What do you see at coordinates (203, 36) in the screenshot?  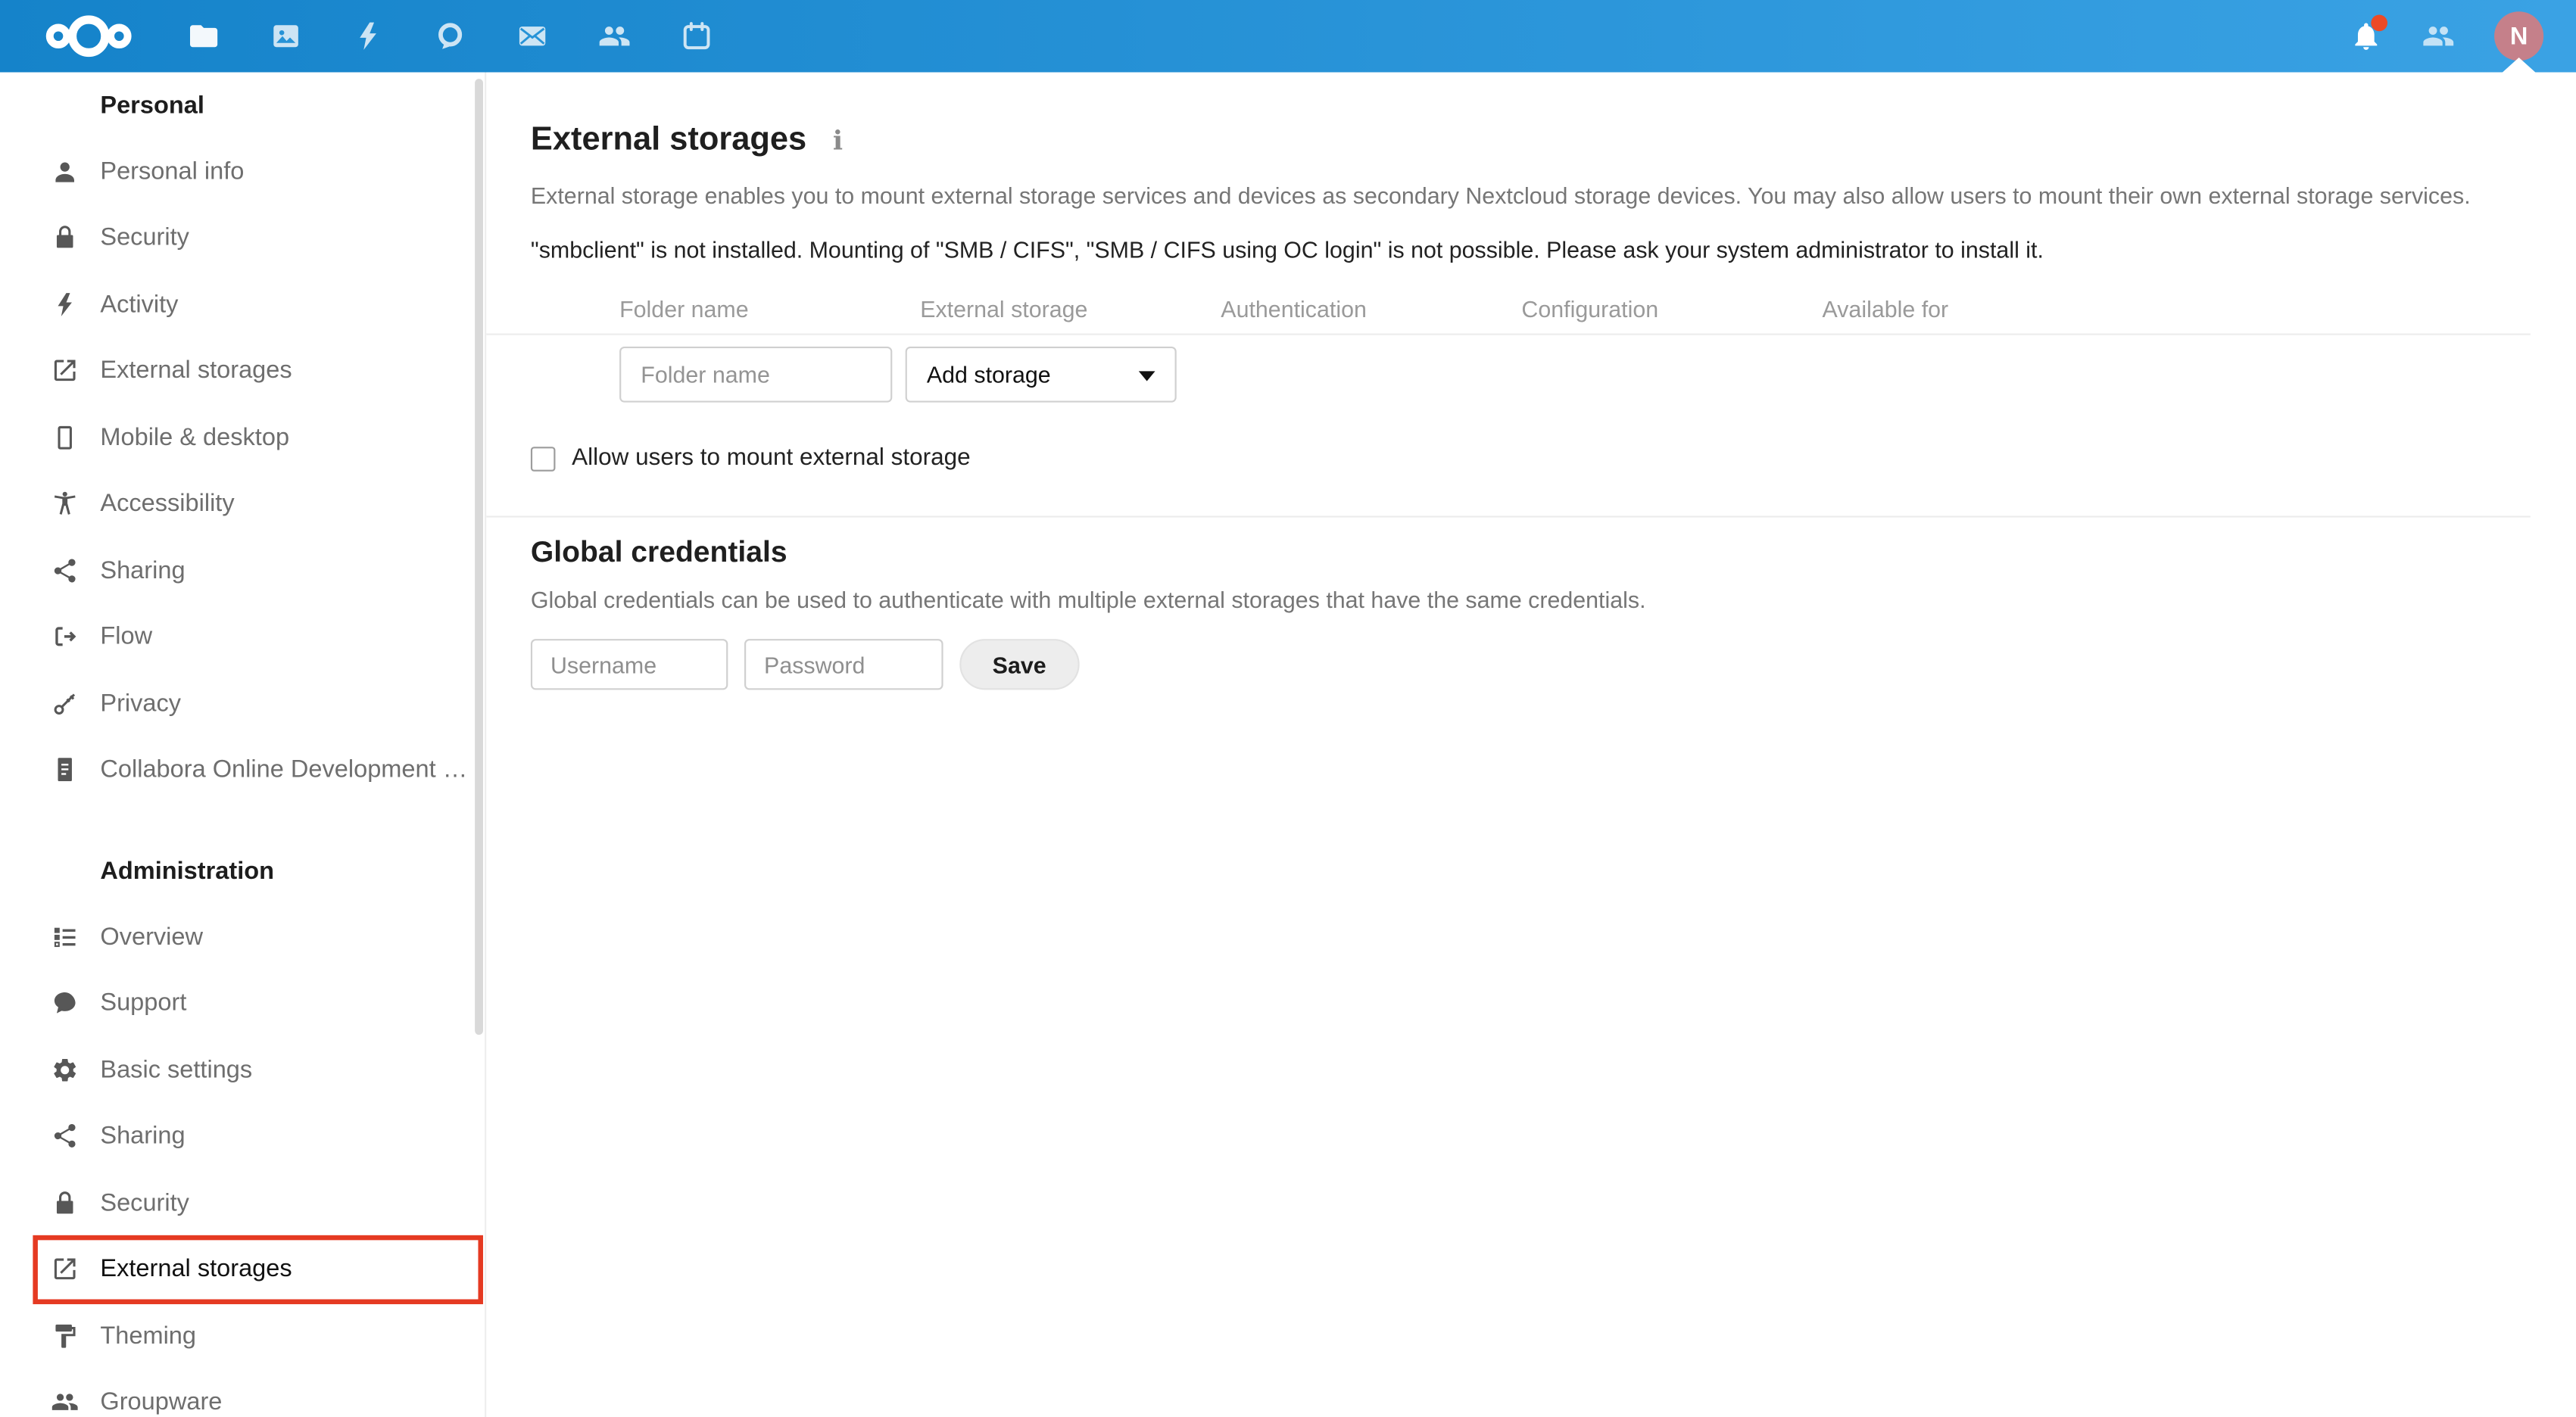 I see `folder-icon` at bounding box center [203, 36].